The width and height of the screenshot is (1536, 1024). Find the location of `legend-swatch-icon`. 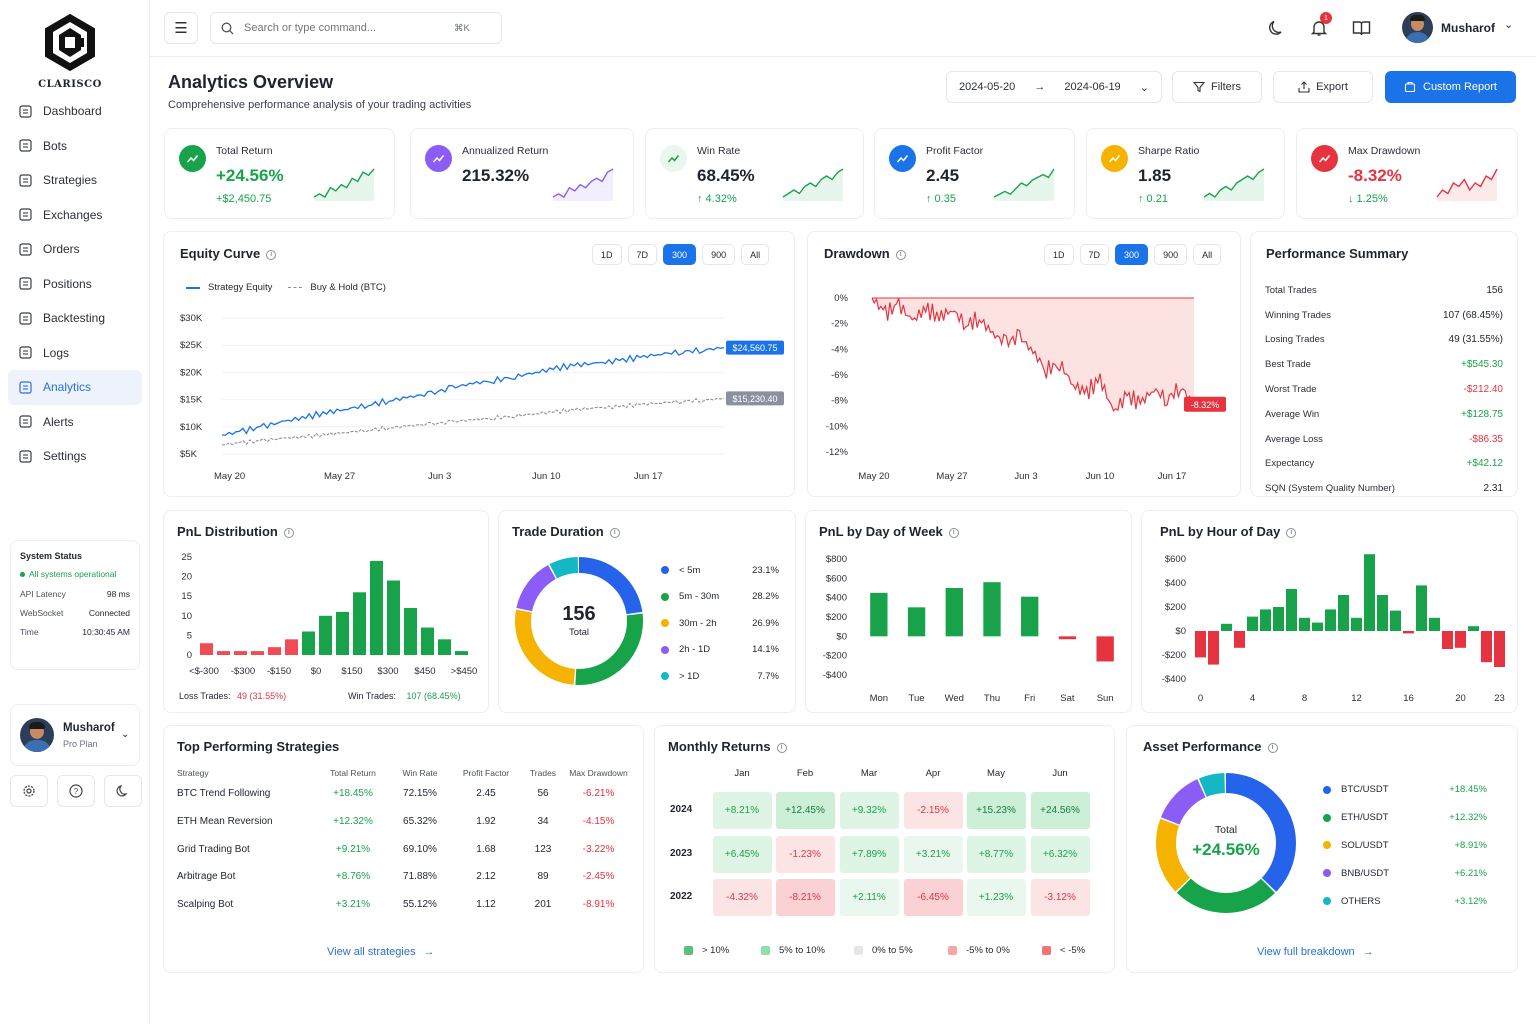

legend-swatch-icon is located at coordinates (952, 950).